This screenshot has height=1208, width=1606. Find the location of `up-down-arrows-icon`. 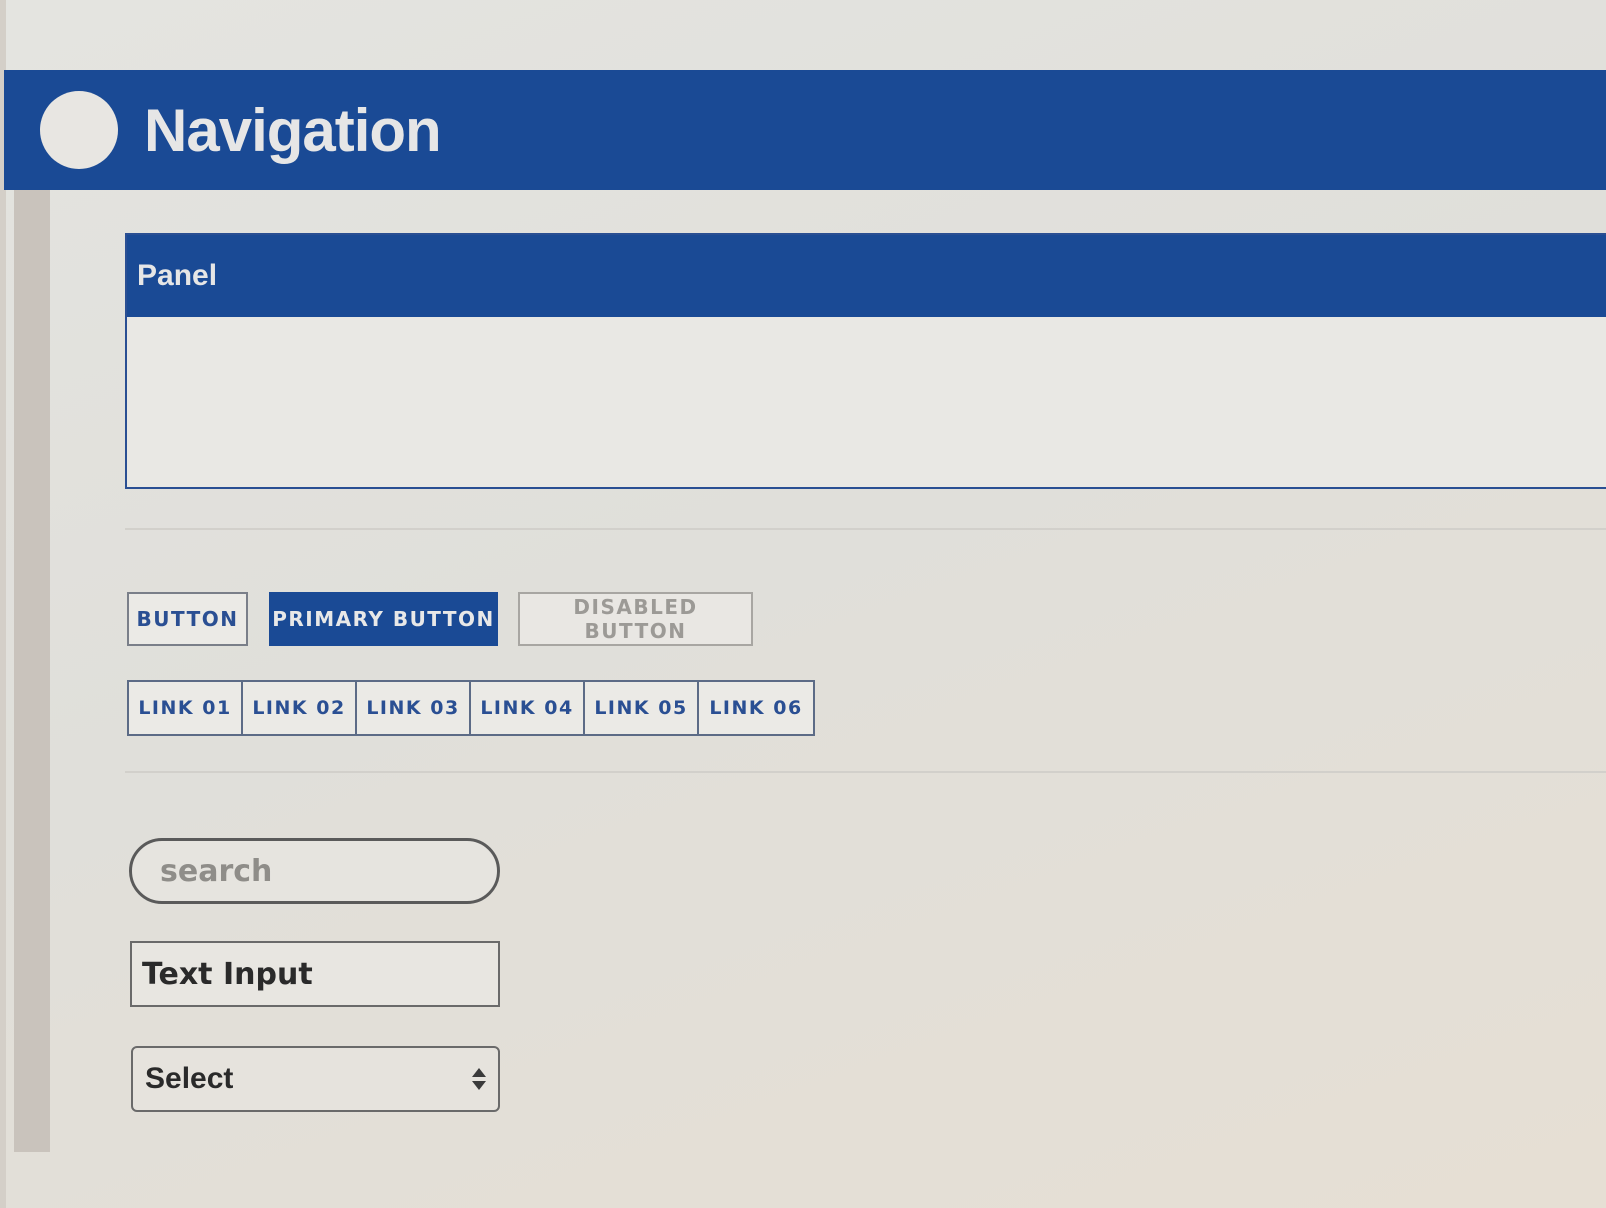

up-down-arrows-icon is located at coordinates (479, 1079).